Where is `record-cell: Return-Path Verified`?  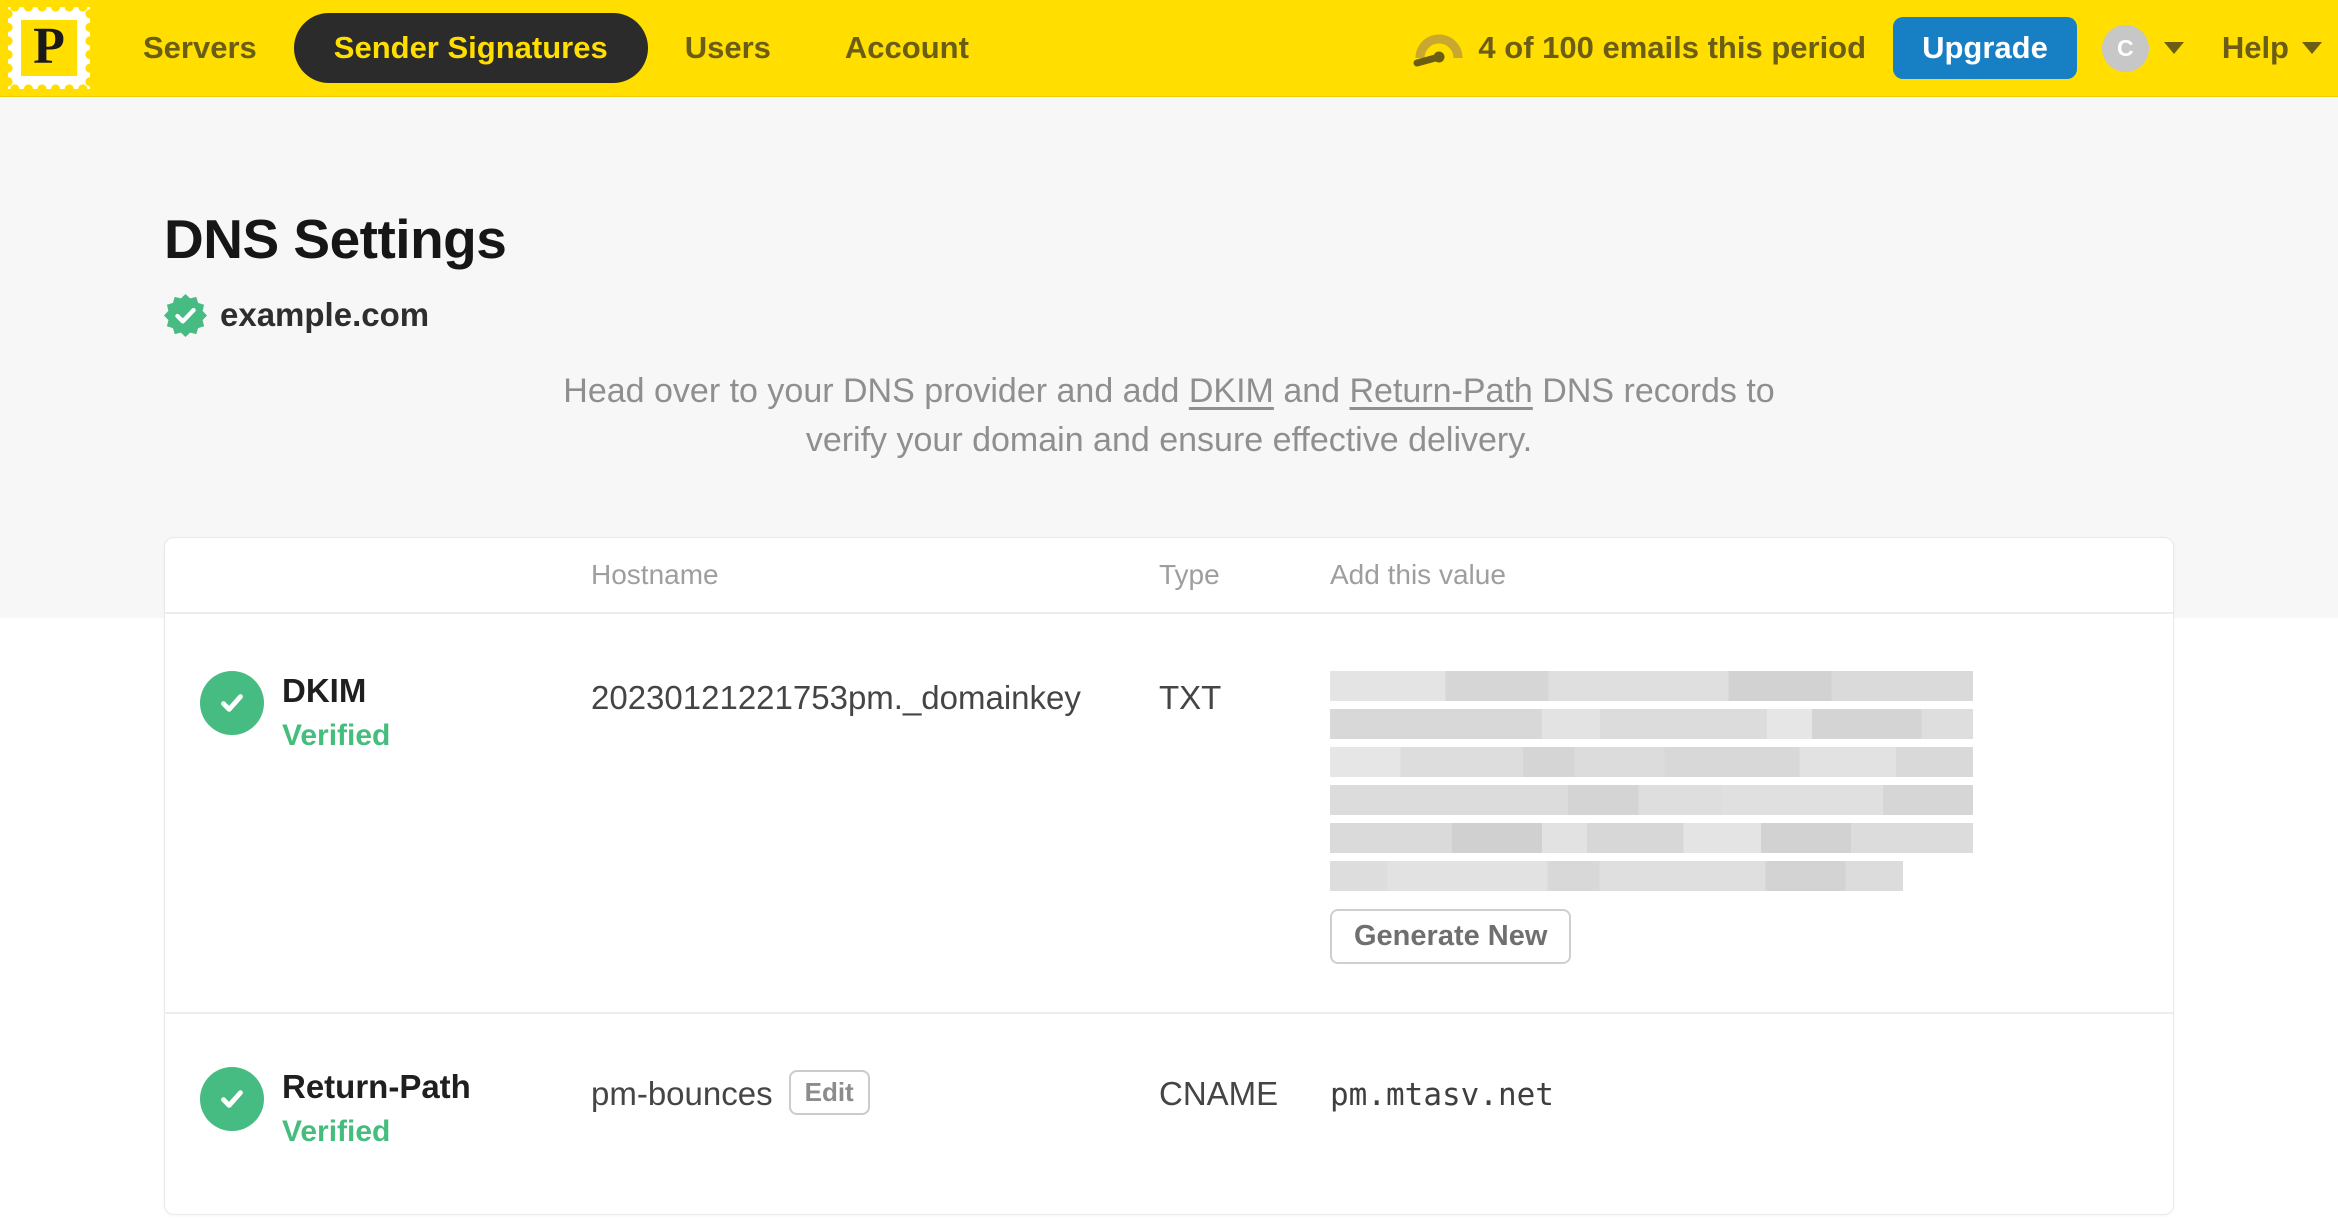 record-cell: Return-Path Verified is located at coordinates (378, 1107).